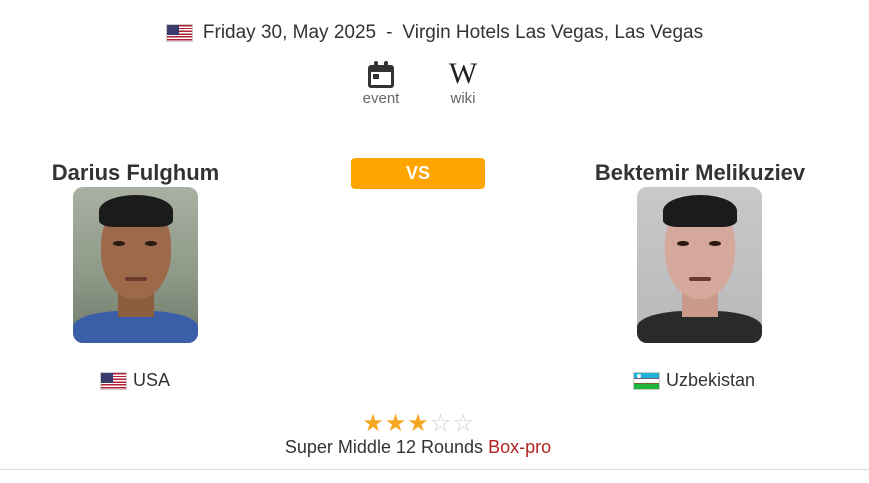 This screenshot has height=483, width=869. What do you see at coordinates (552, 33) in the screenshot?
I see `event-venue: Virgin Hotels Las Vegas, Las Vegas` at bounding box center [552, 33].